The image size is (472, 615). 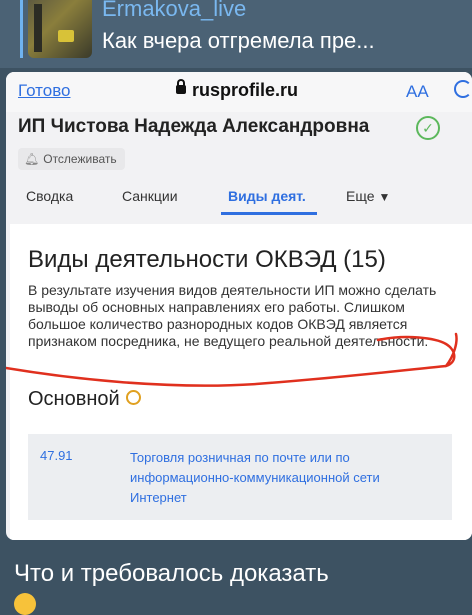 I want to click on card-title: Виды деятельности ОКВЭД (15), so click(x=207, y=259).